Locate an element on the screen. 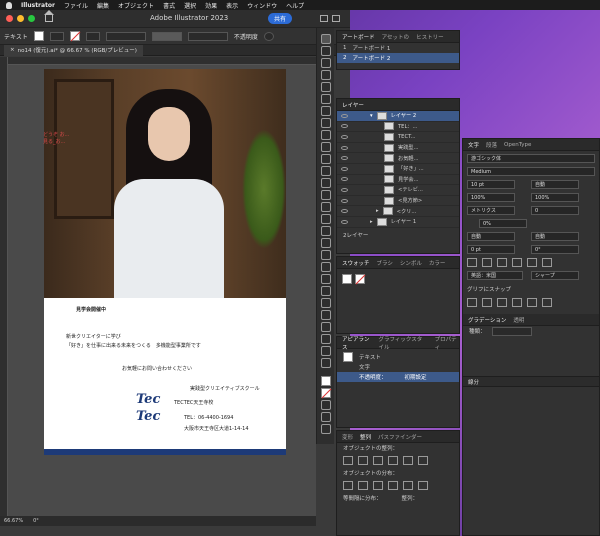 The image size is (600, 536). subscript-icon is located at coordinates (517, 262).